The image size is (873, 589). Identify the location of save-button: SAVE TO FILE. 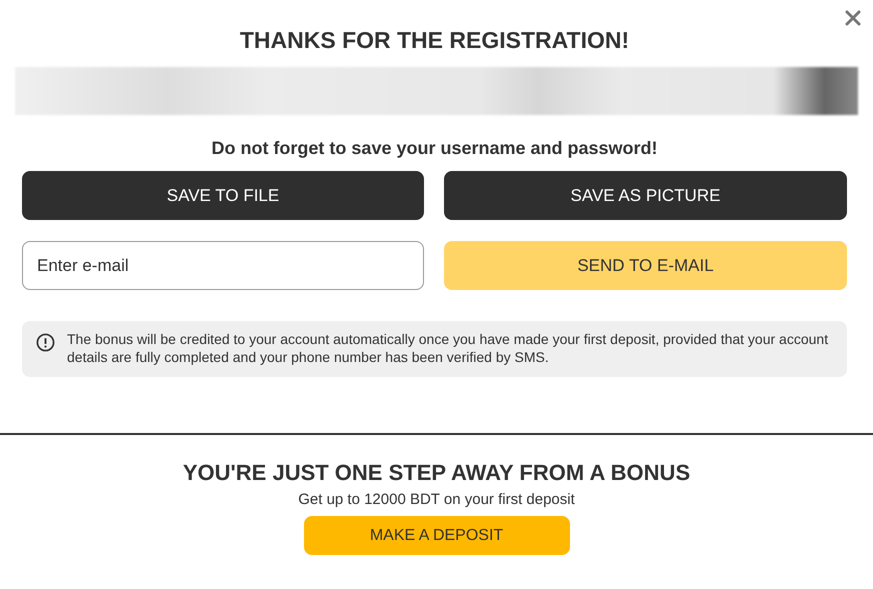
(223, 195).